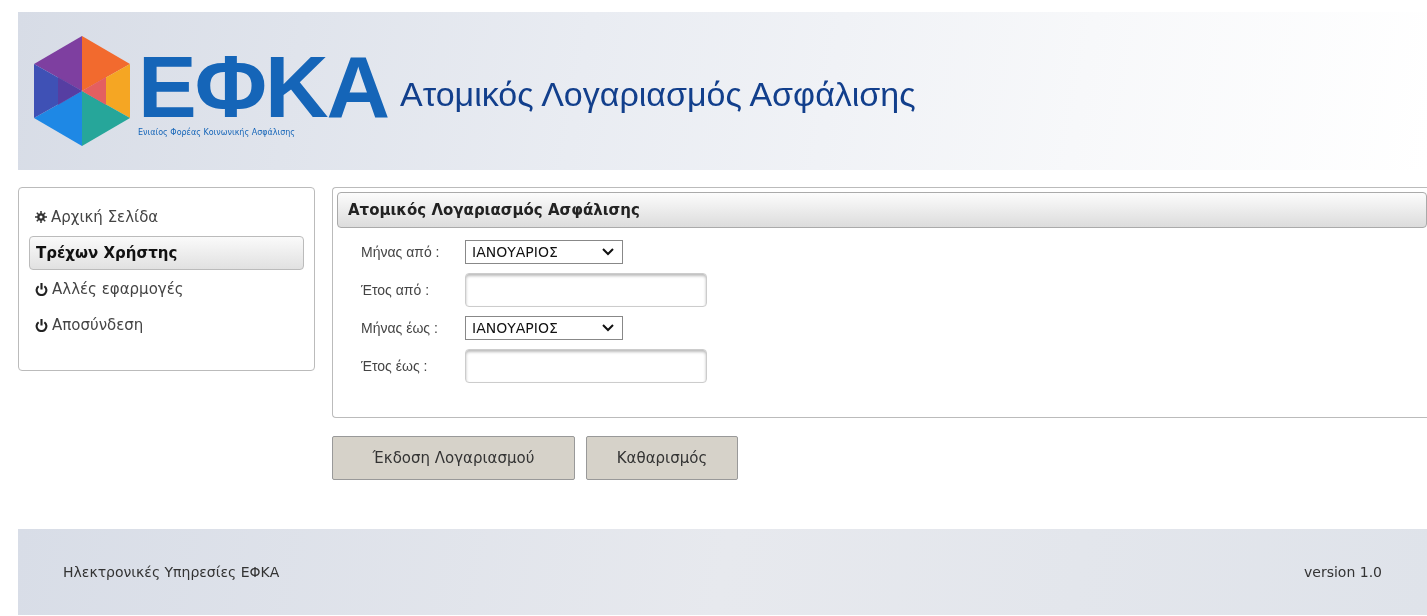 The image size is (1427, 616). I want to click on sidebar-item: Αλλές εφαρμογές, so click(166, 289).